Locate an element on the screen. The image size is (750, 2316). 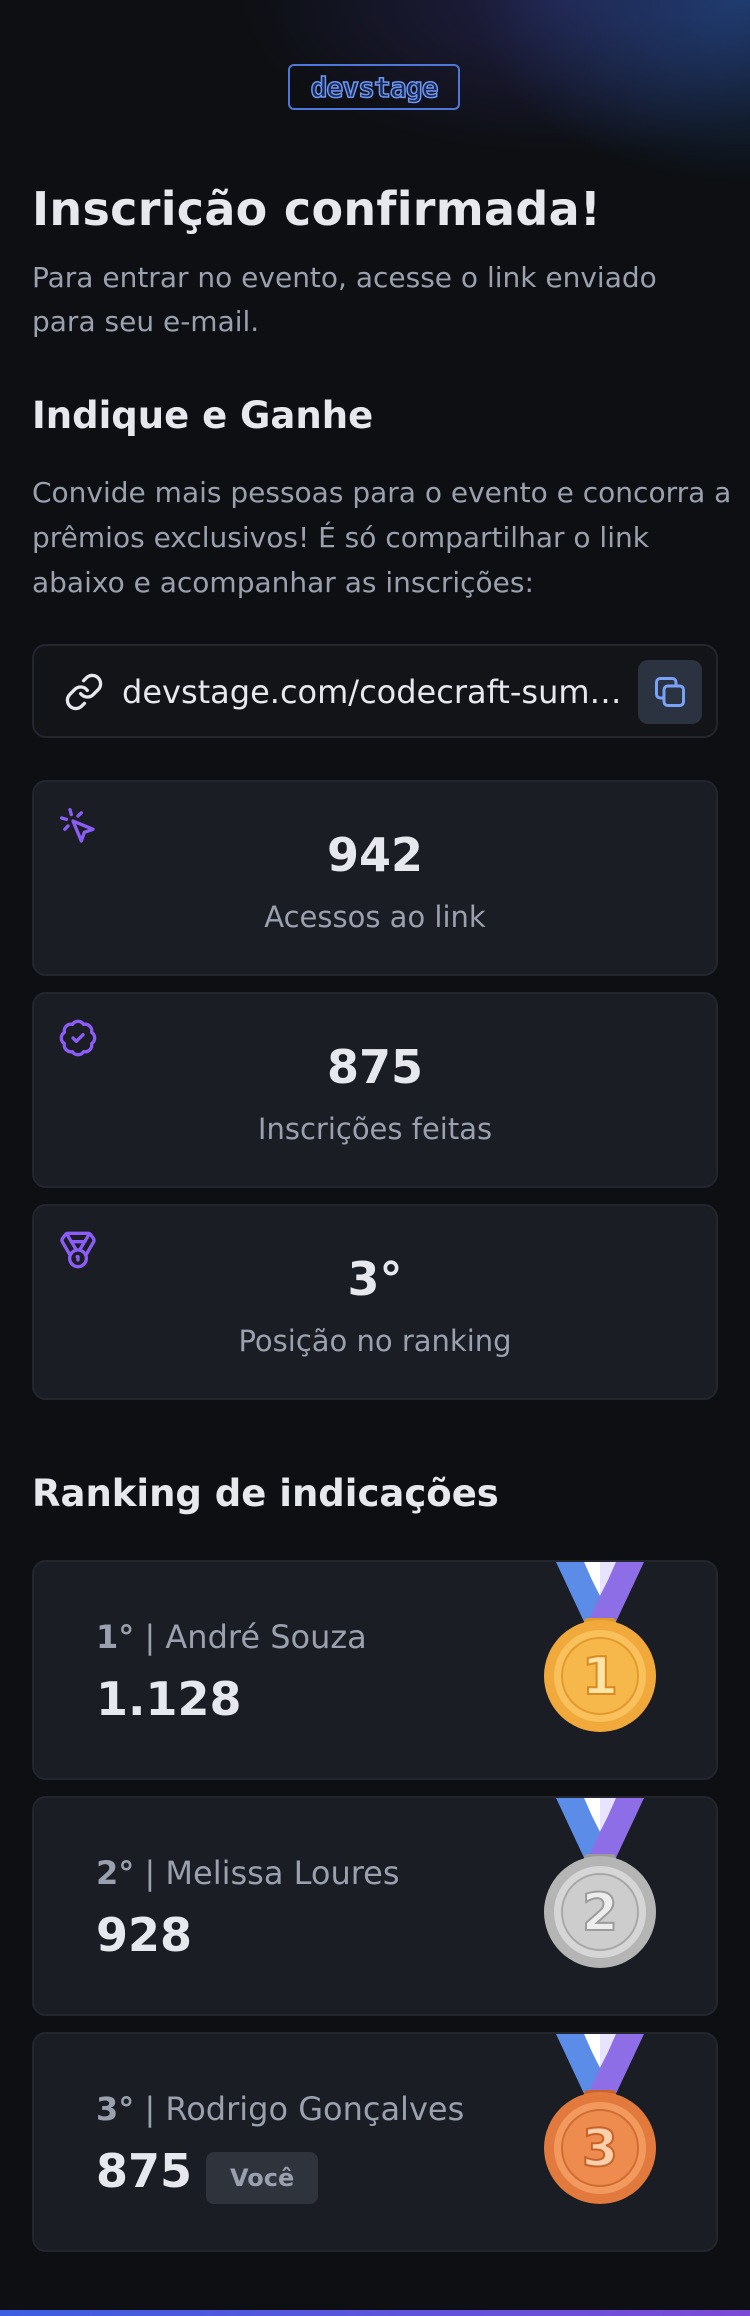
silver-medal-icon: 2 is located at coordinates (600, 1883).